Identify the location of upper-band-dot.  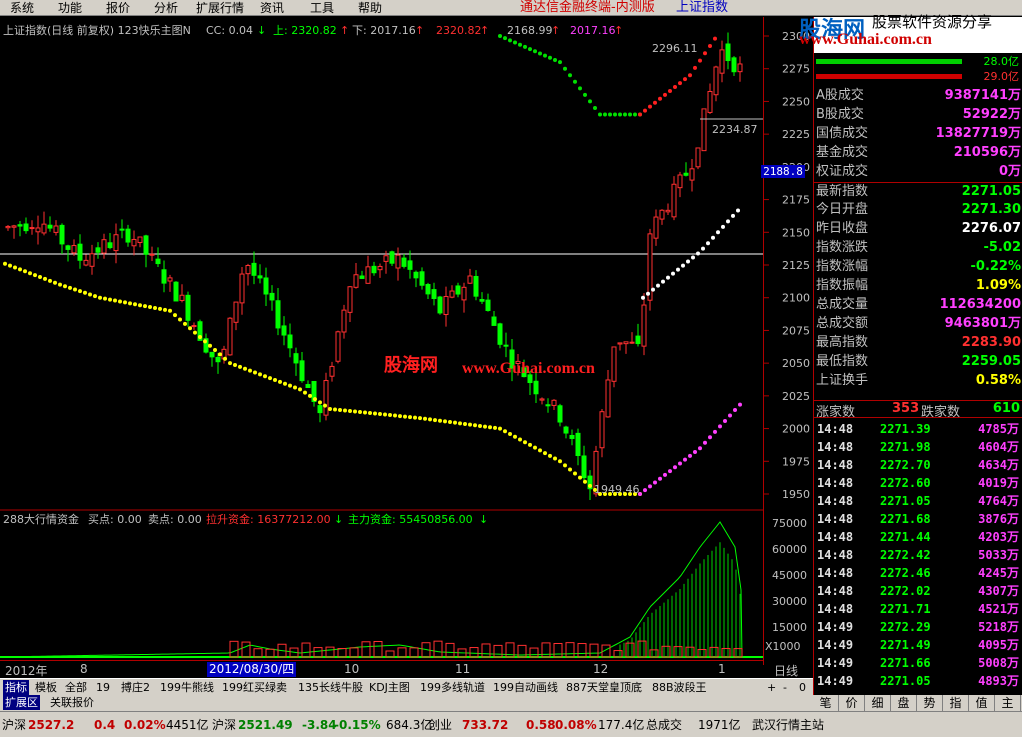
(585, 94).